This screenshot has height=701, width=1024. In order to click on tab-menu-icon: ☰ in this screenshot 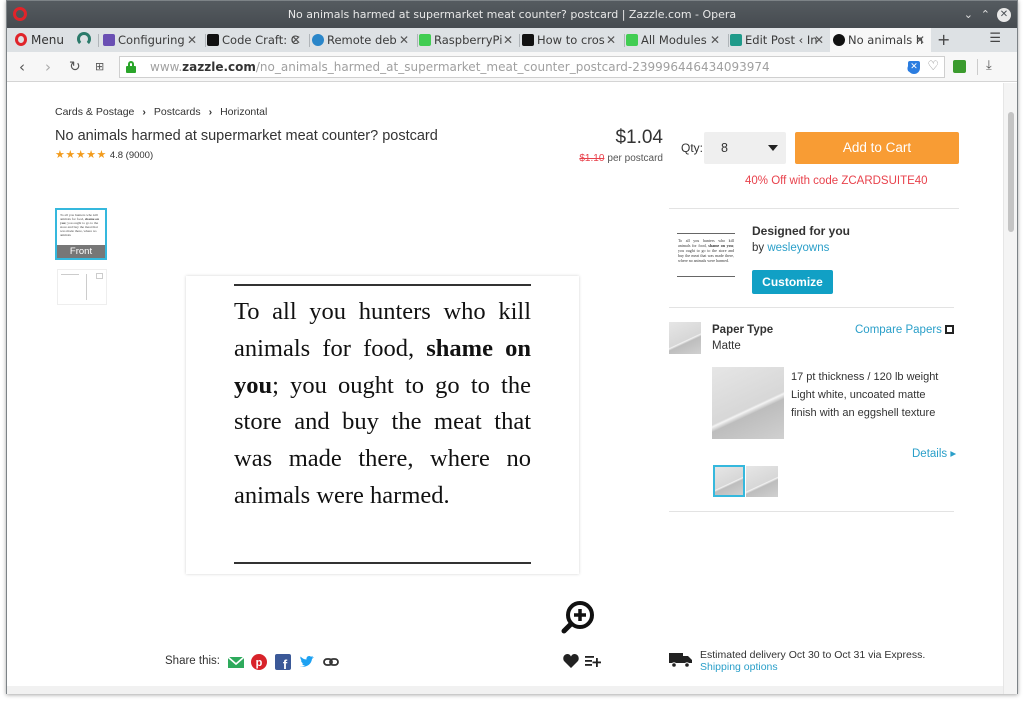, I will do `click(995, 38)`.